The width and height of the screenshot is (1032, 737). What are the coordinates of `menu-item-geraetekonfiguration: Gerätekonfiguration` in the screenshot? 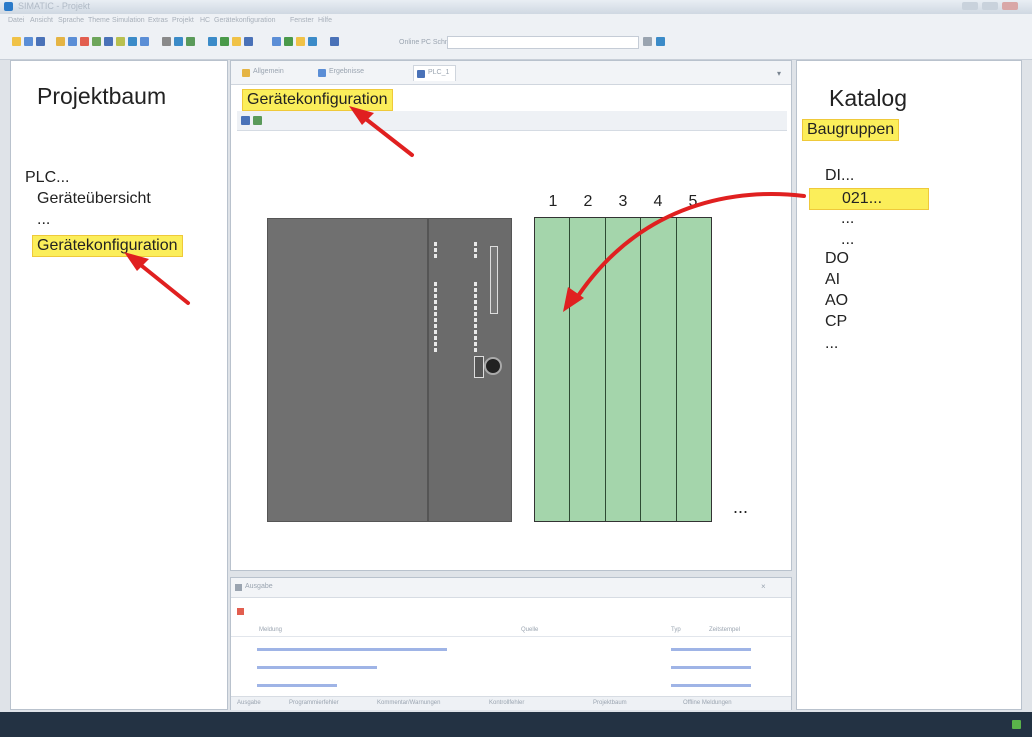 It's located at (244, 20).